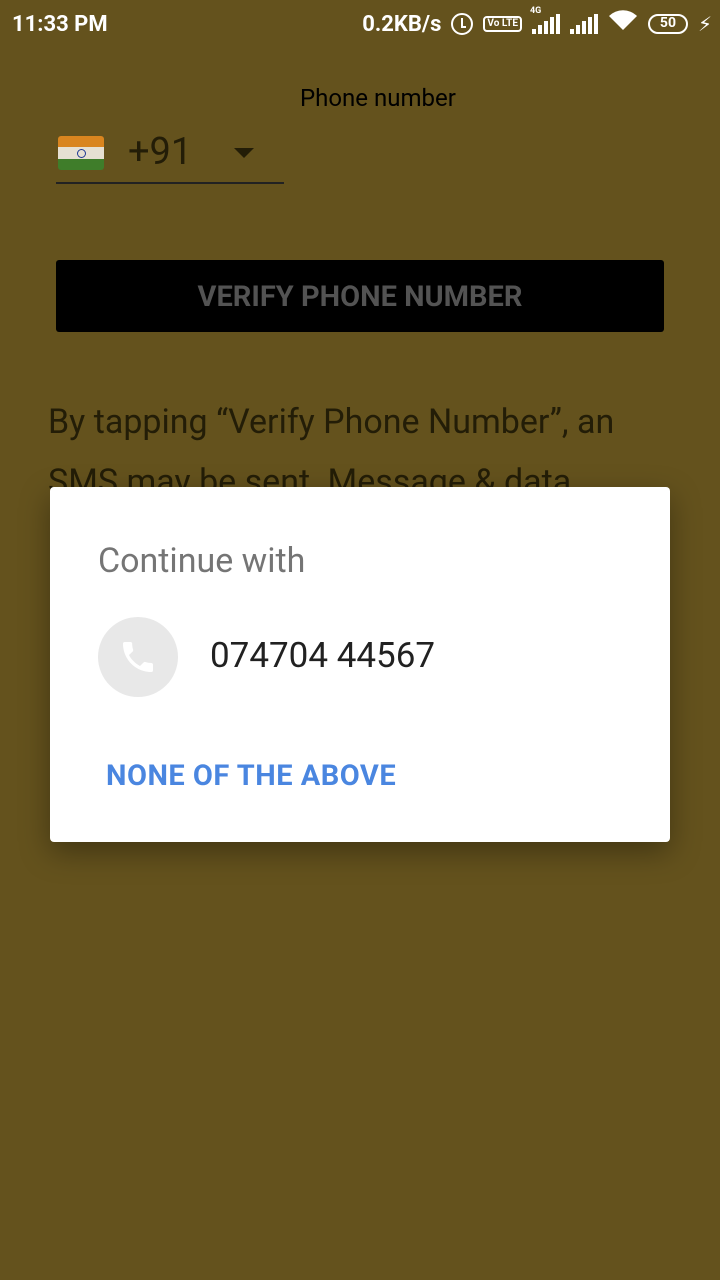  What do you see at coordinates (535, 11) in the screenshot?
I see `network-type: 4G` at bounding box center [535, 11].